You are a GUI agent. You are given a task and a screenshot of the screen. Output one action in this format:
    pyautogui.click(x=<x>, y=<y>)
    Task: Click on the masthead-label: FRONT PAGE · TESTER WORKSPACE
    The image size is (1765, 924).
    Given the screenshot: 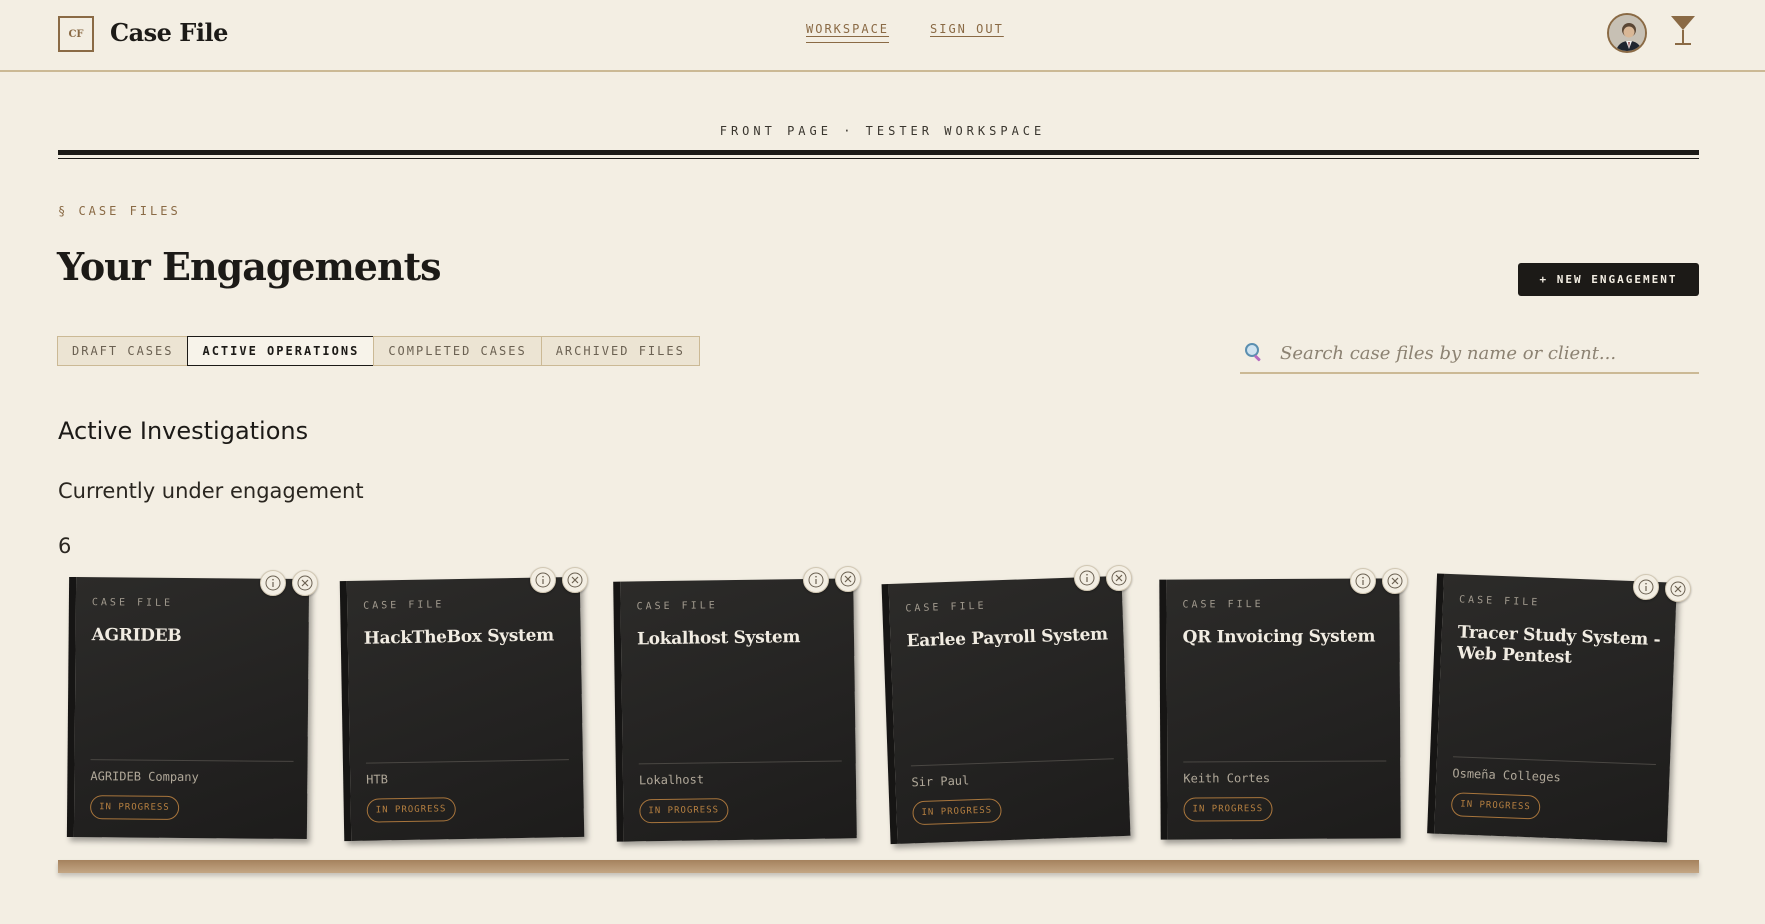 What is the action you would take?
    pyautogui.click(x=882, y=131)
    